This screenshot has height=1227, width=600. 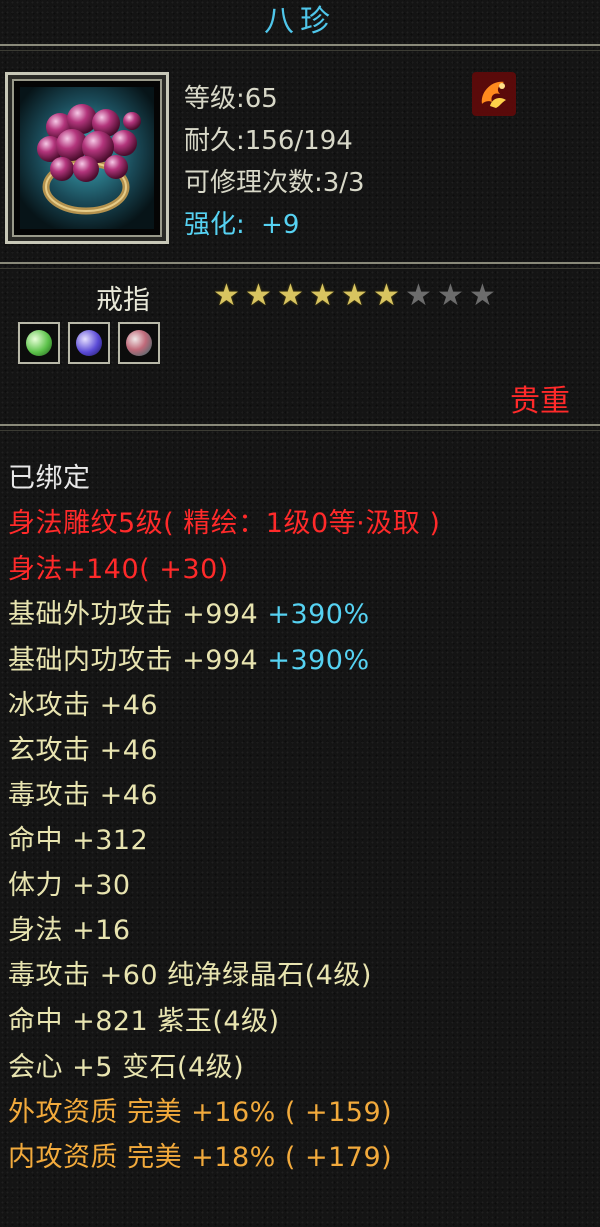 What do you see at coordinates (133, 614) in the screenshot?
I see `attribute-text: 基础外功攻击 +994` at bounding box center [133, 614].